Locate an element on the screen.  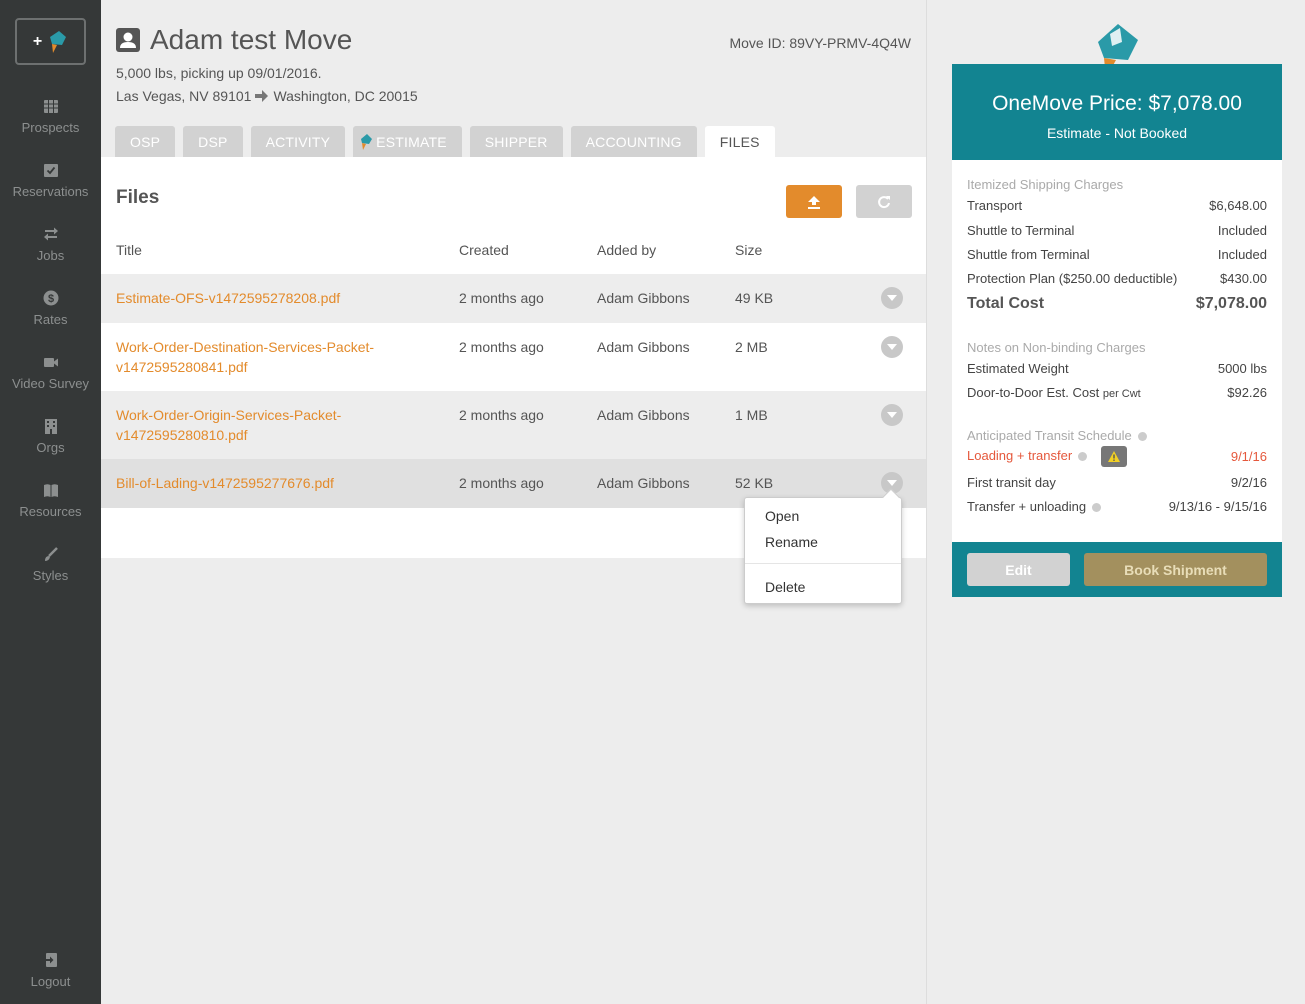
charge-value: $430.00 is located at coordinates (1243, 278).